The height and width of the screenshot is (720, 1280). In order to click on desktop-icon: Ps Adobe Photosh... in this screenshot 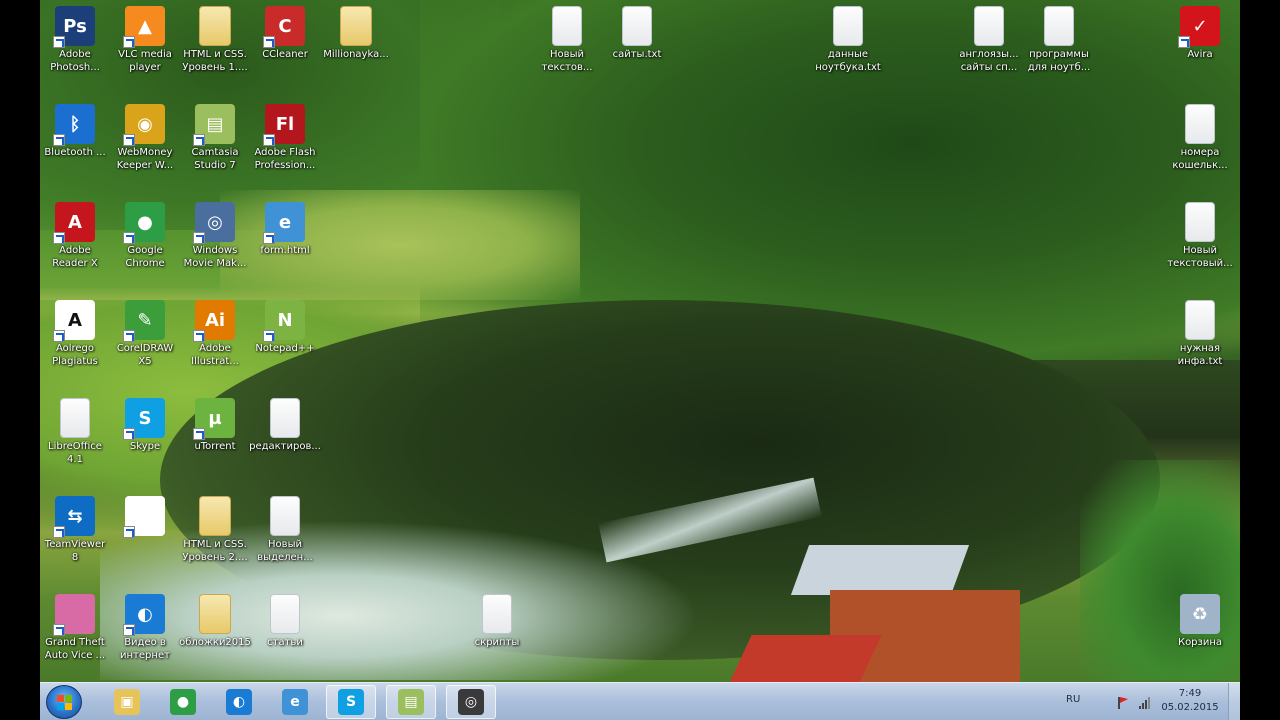, I will do `click(75, 37)`.